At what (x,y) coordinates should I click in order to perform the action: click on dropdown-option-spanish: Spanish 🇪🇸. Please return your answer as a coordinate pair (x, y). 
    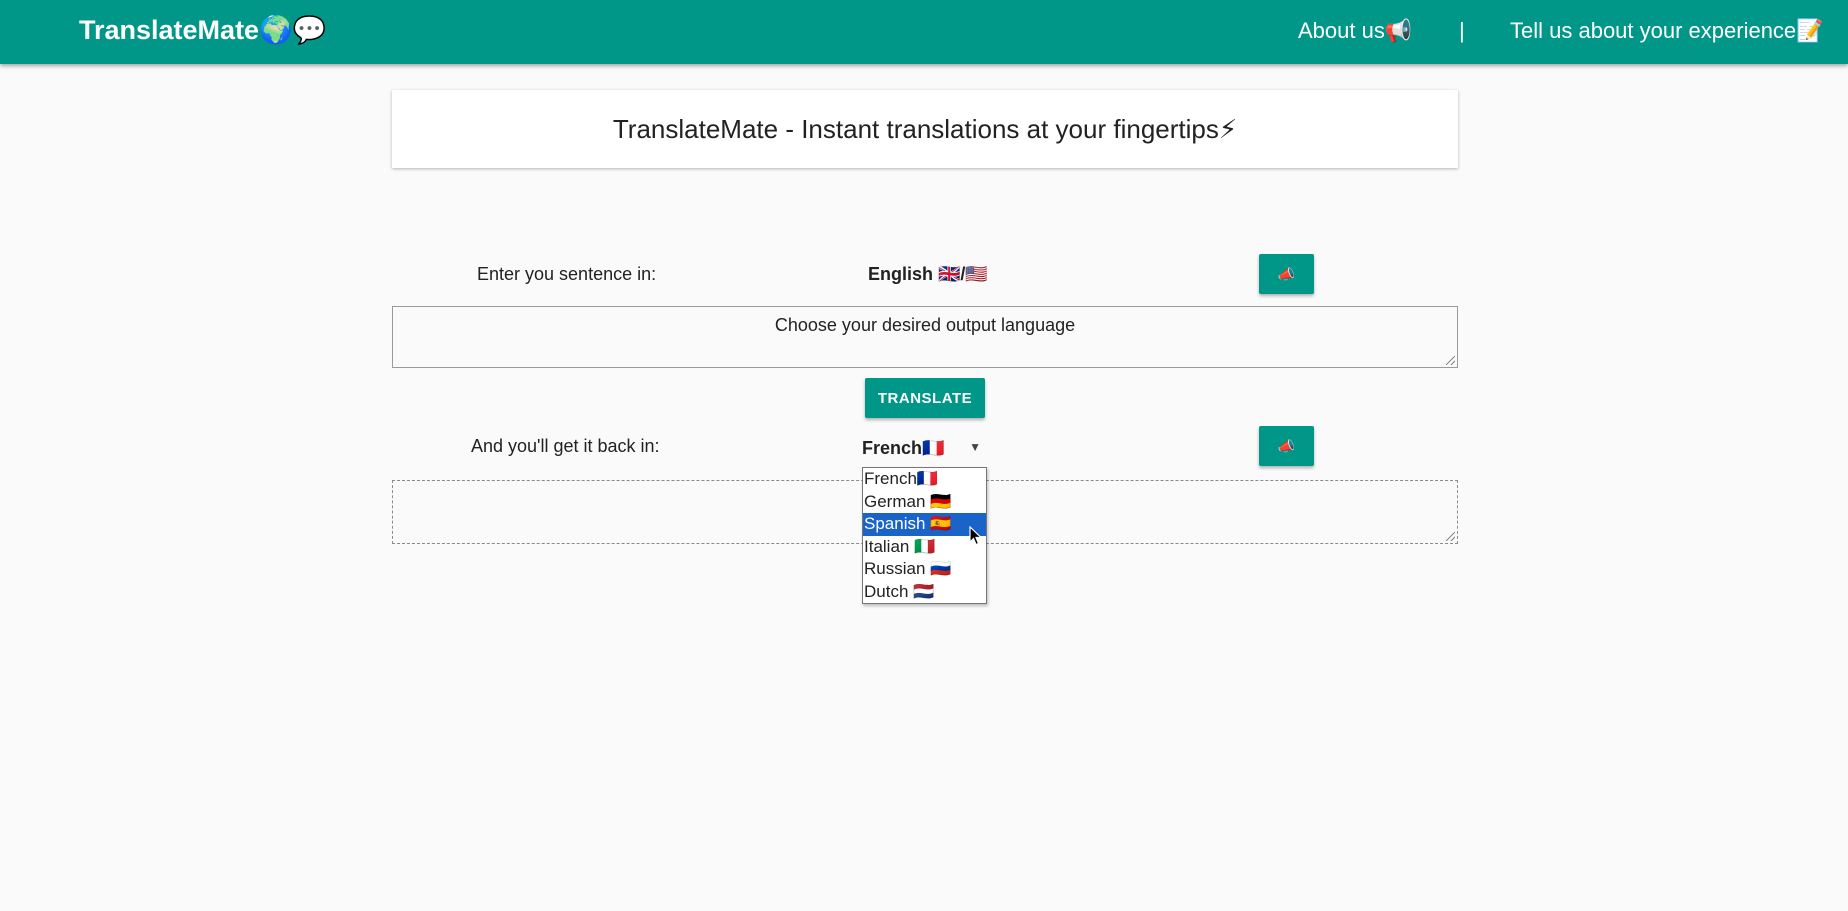
    Looking at the image, I should click on (924, 524).